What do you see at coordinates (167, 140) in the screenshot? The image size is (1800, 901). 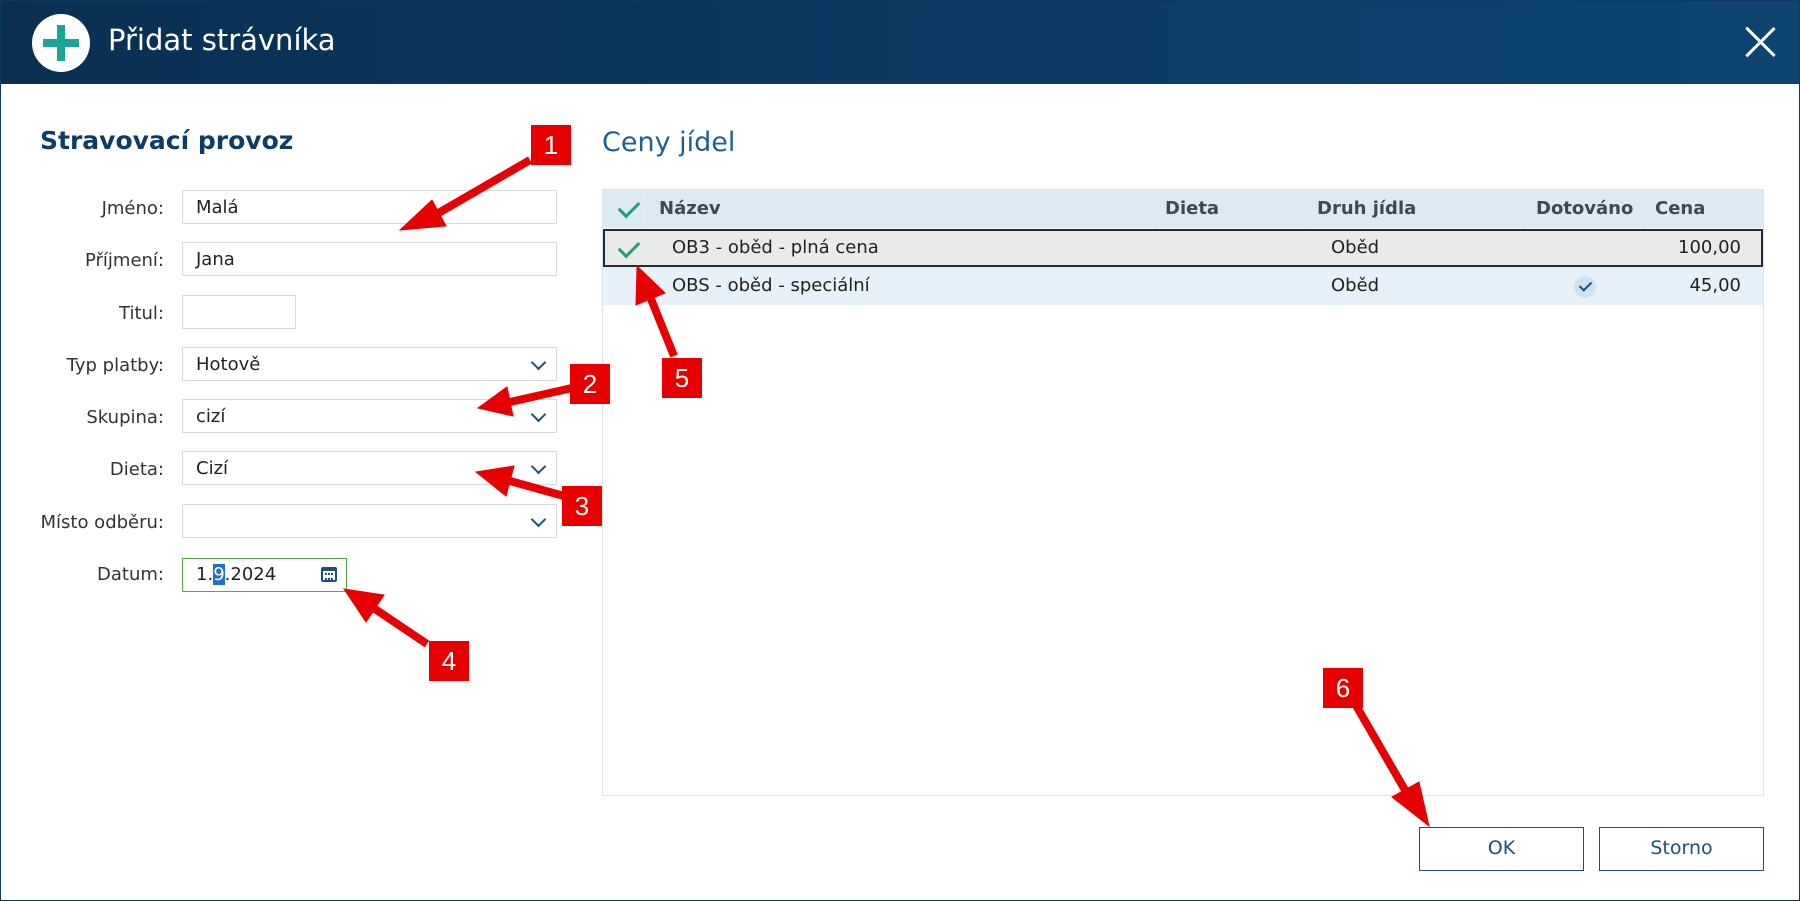 I see `section-title: Stravovací provoz` at bounding box center [167, 140].